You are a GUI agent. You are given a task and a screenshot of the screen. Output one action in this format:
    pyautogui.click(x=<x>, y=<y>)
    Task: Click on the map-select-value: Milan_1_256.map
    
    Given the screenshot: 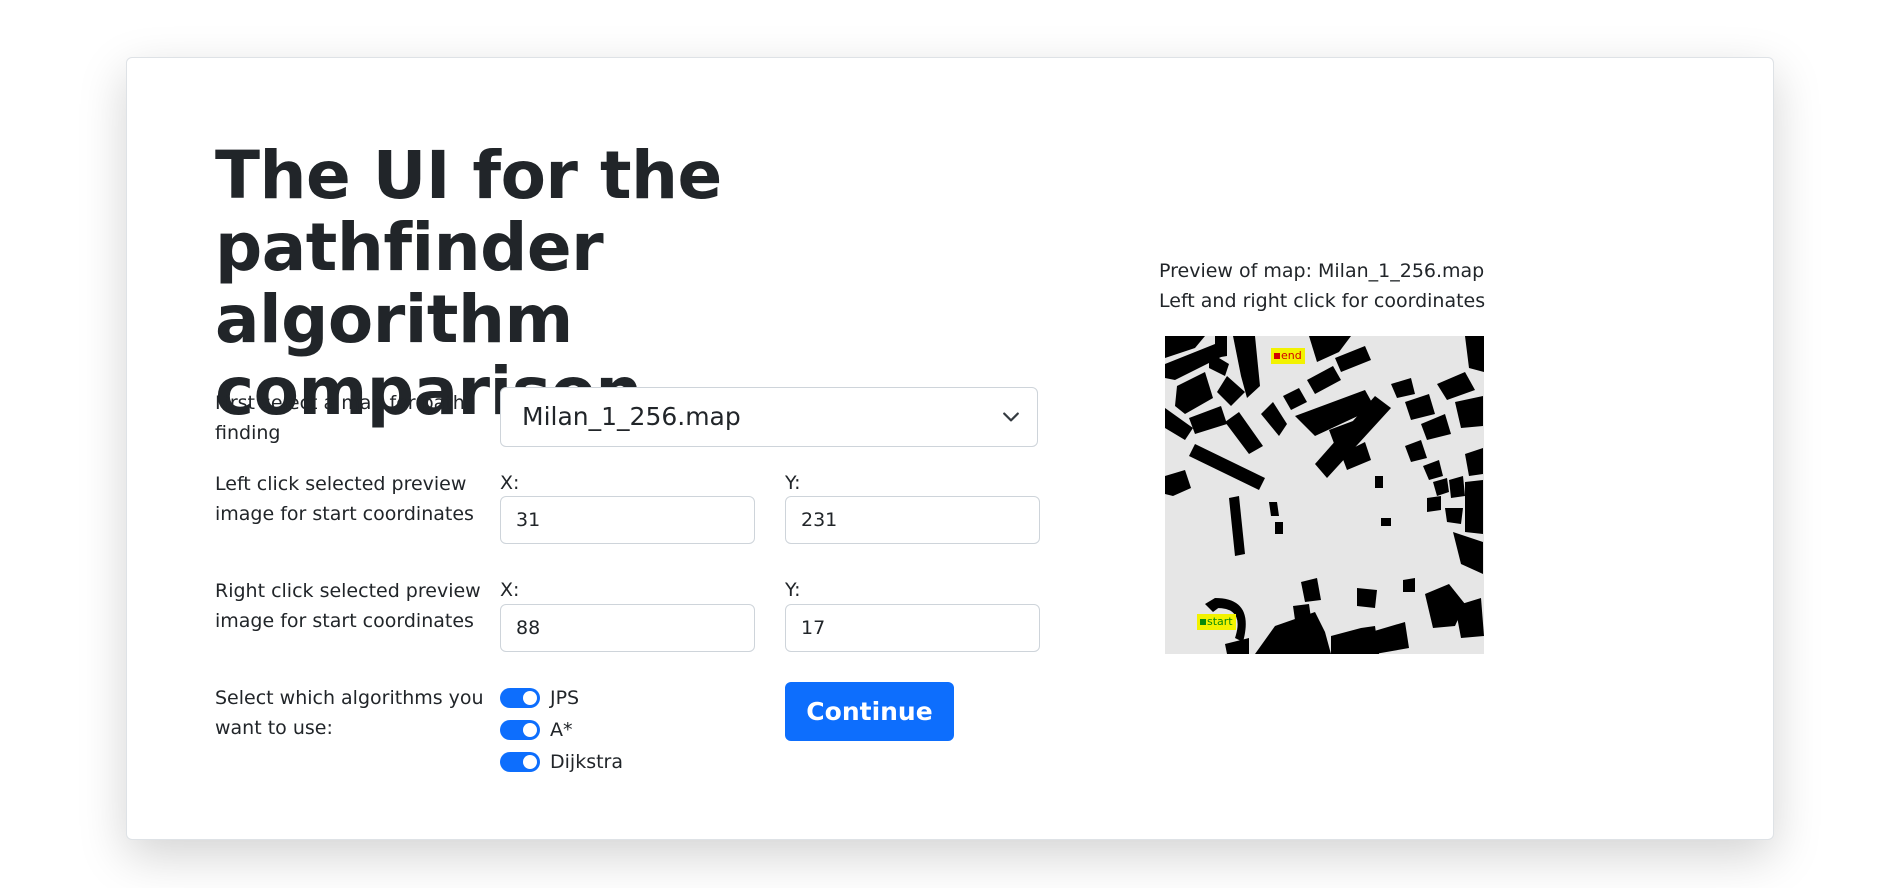 What is the action you would take?
    pyautogui.click(x=631, y=416)
    